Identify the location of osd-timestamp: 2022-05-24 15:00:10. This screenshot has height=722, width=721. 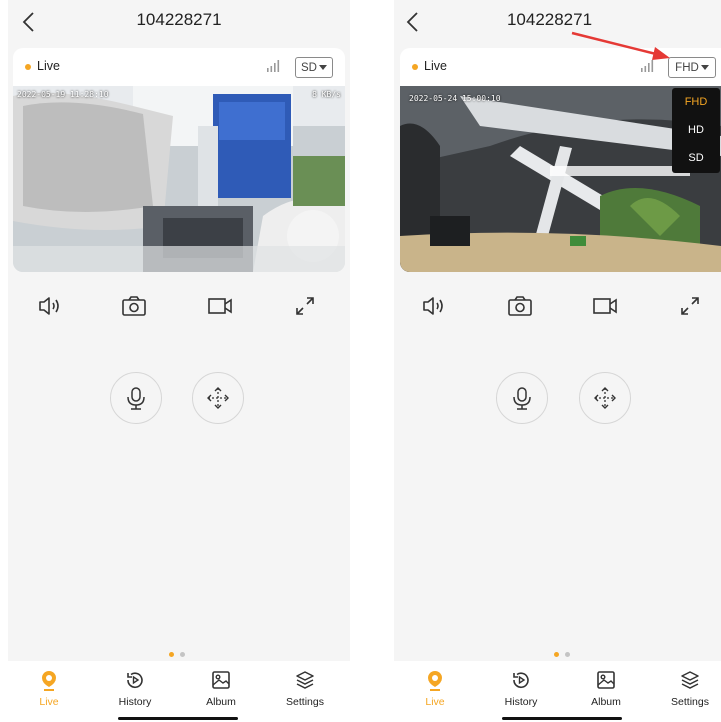
(455, 98).